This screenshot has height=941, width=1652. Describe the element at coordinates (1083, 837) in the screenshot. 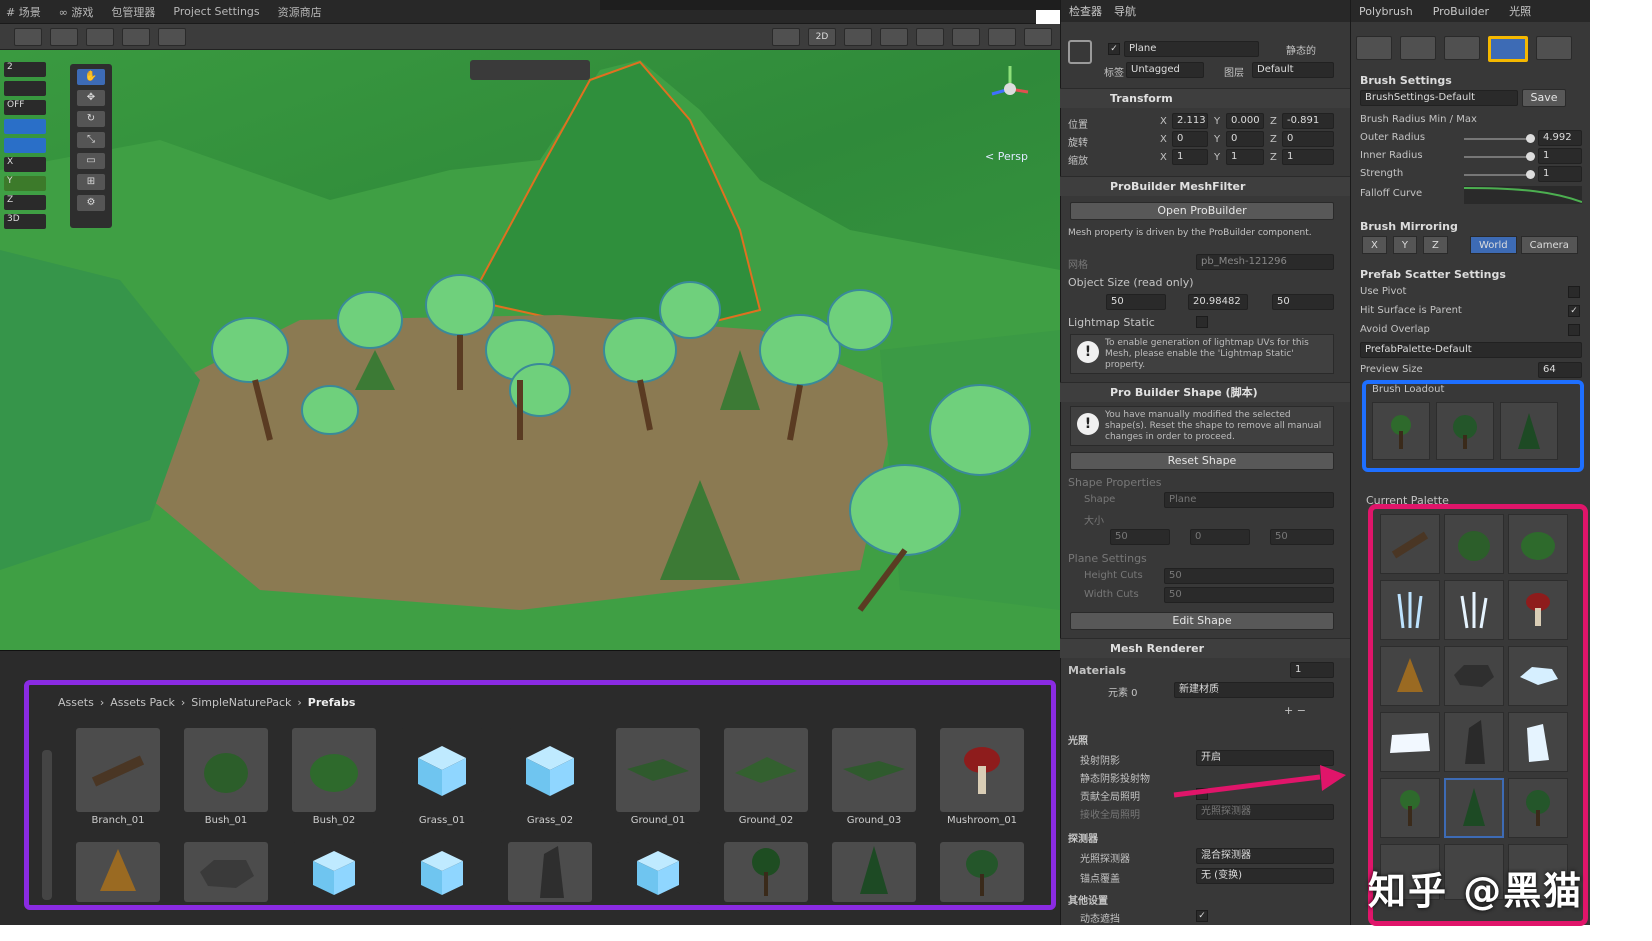

I see `probes-label: 探测器` at that location.